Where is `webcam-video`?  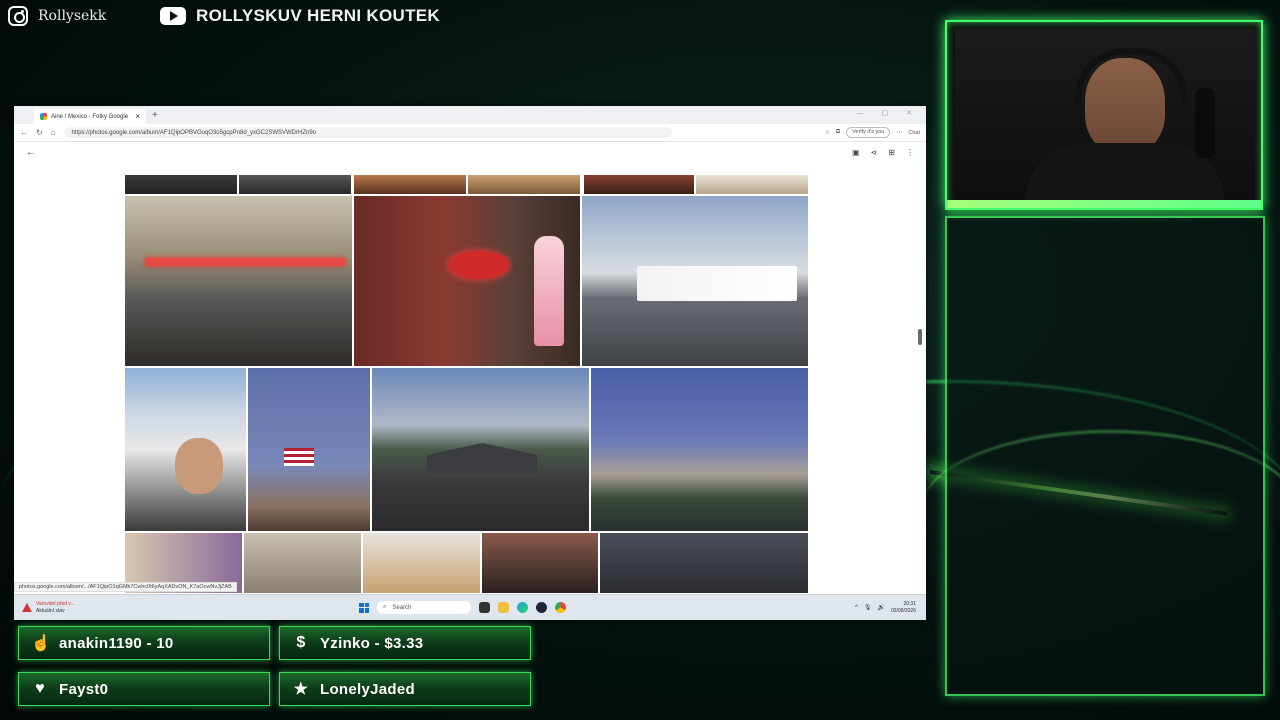 webcam-video is located at coordinates (1105, 114).